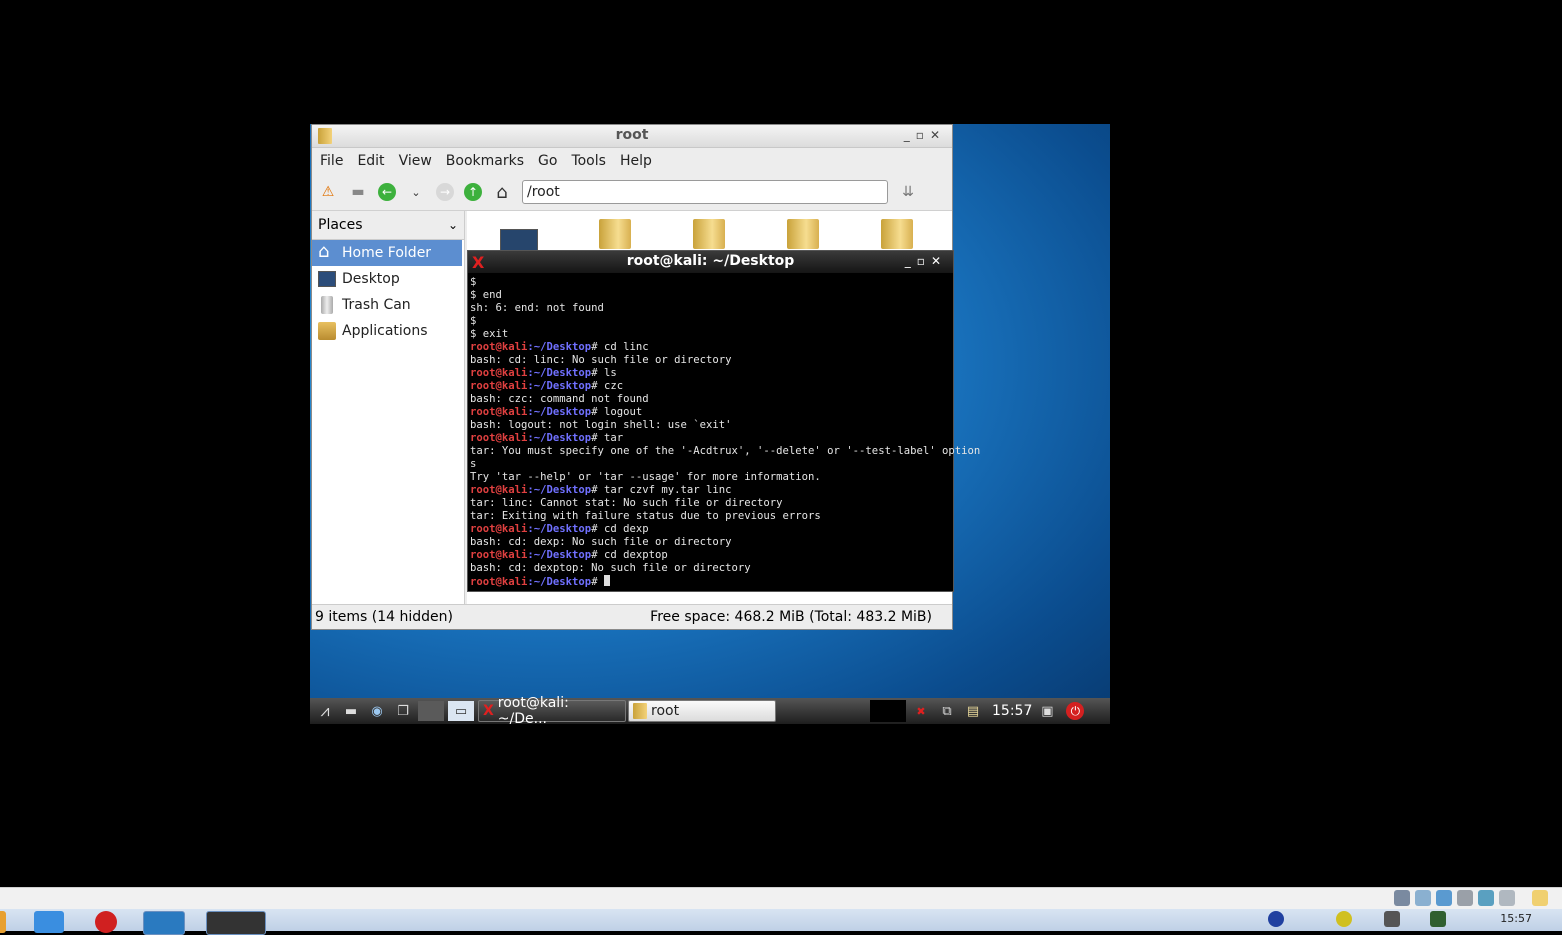 The width and height of the screenshot is (1562, 935). I want to click on places-label: Places, so click(340, 225).